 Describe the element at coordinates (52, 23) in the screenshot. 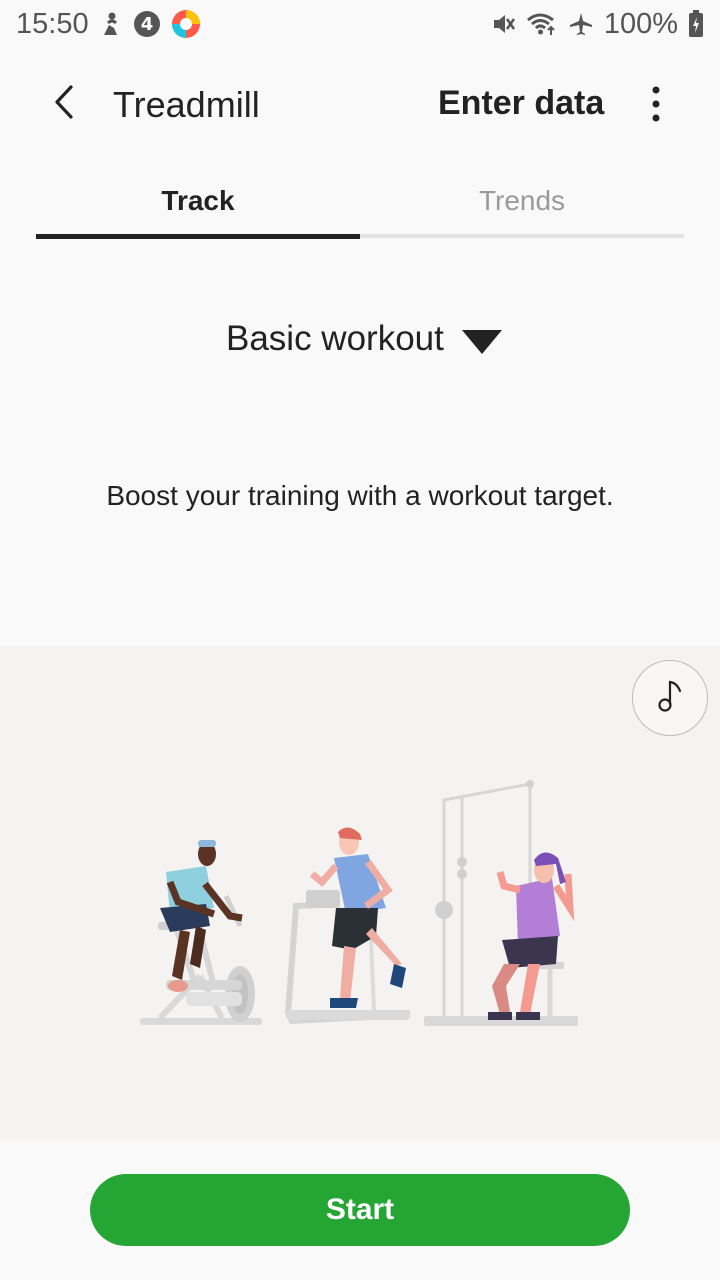

I see `status-time: 15:50` at that location.